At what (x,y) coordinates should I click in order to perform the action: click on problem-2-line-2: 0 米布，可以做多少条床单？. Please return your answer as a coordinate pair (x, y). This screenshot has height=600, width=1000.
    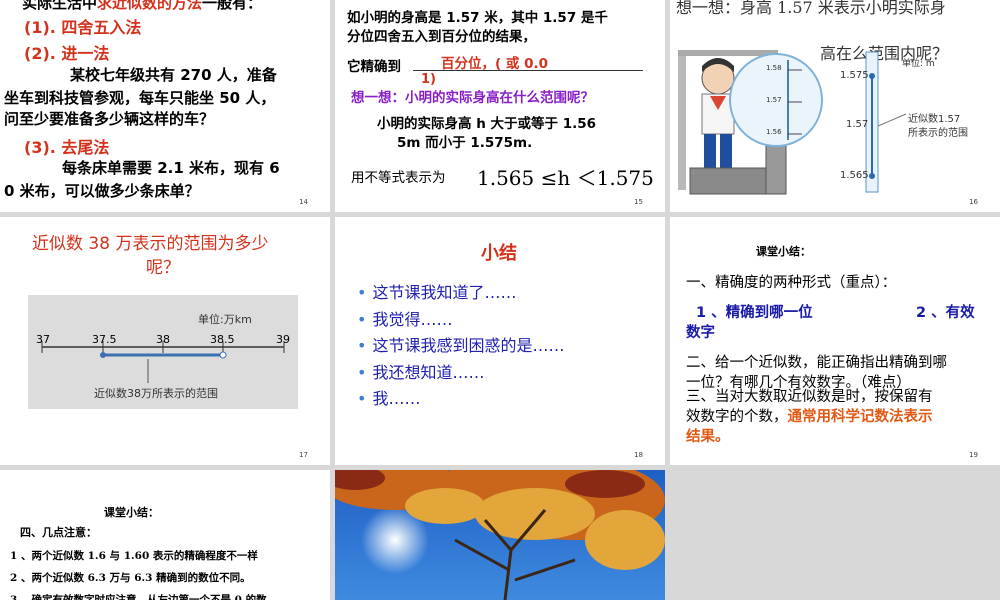
    Looking at the image, I should click on (102, 191).